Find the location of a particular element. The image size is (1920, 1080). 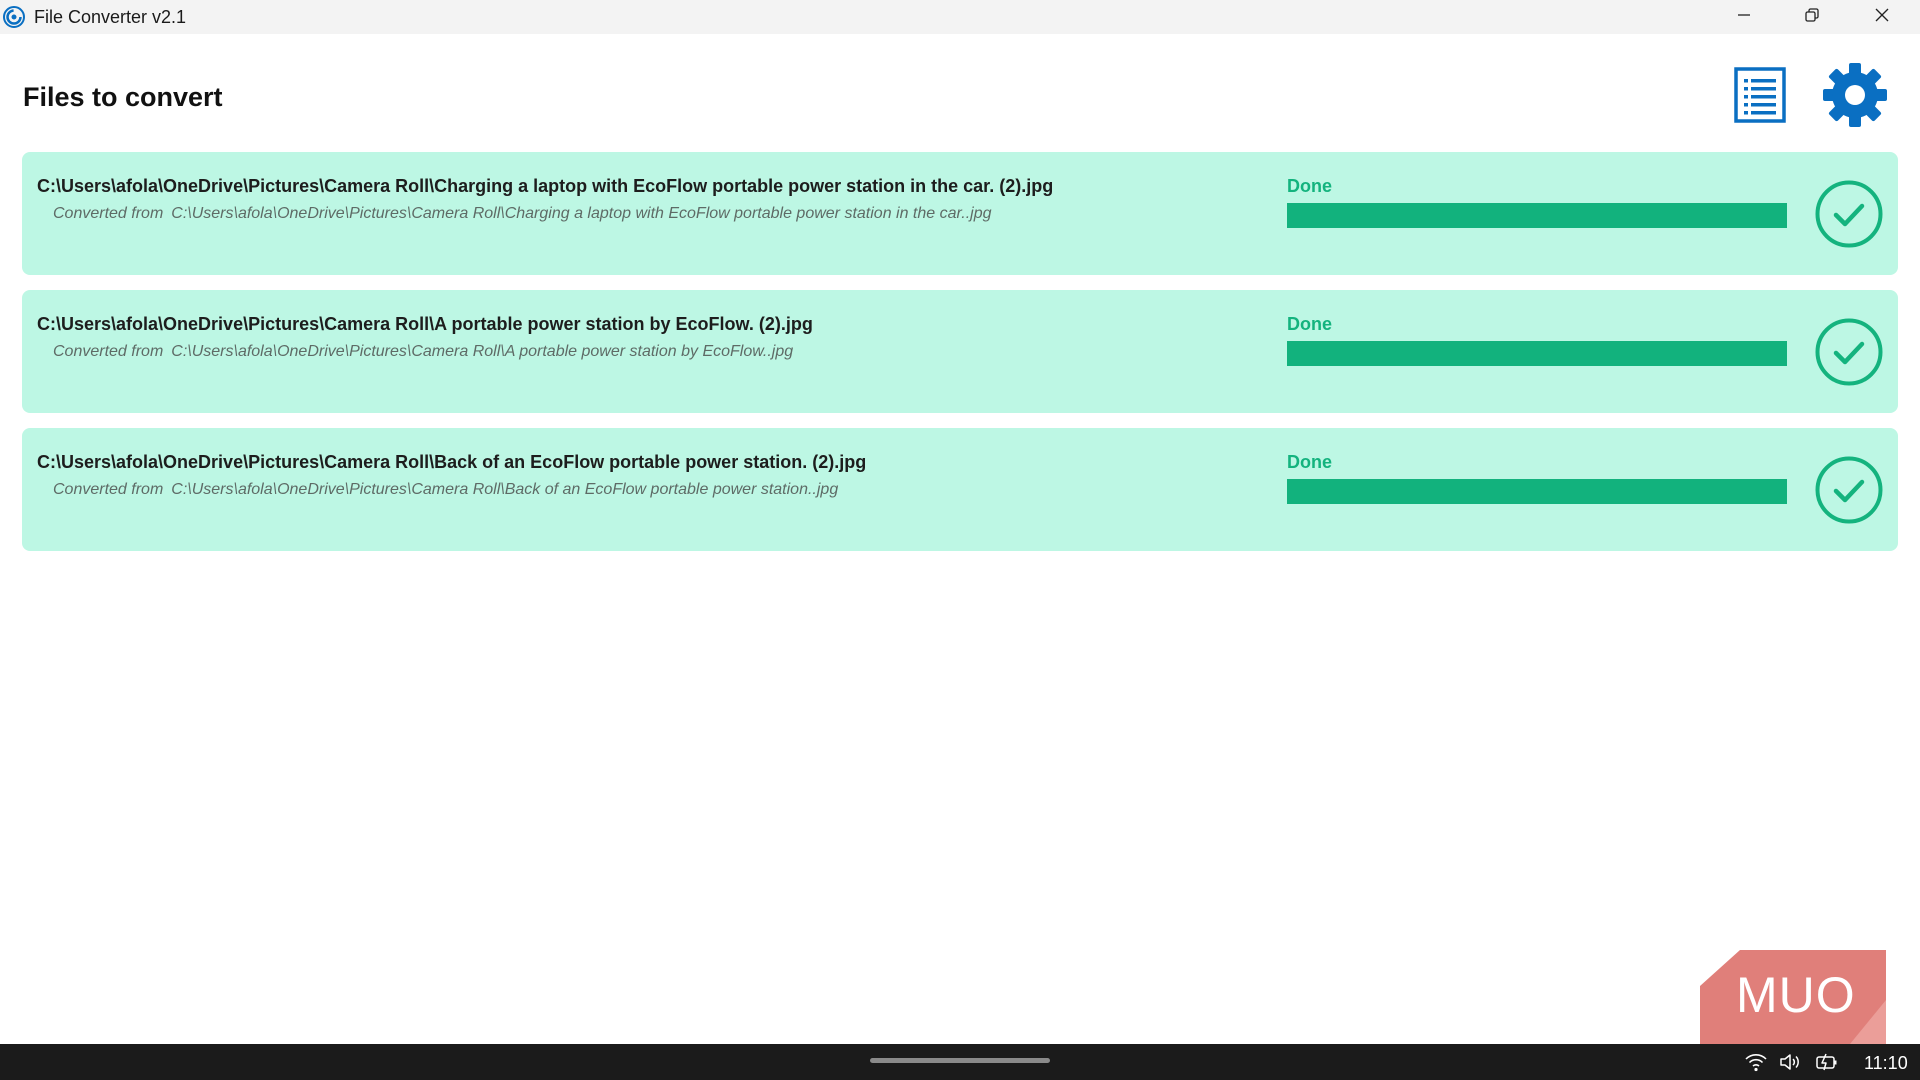

restore-icon is located at coordinates (1812, 17).